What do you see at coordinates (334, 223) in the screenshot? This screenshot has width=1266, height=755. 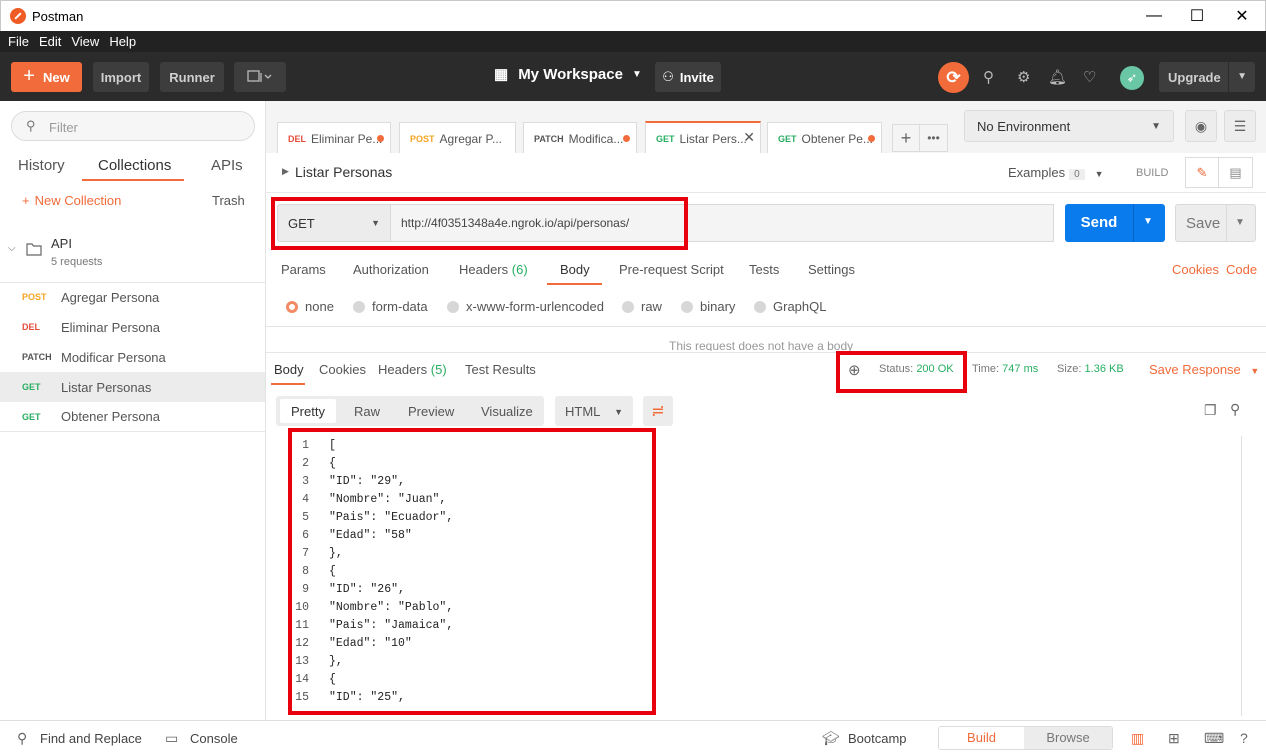 I see `method-select: GET ▼` at bounding box center [334, 223].